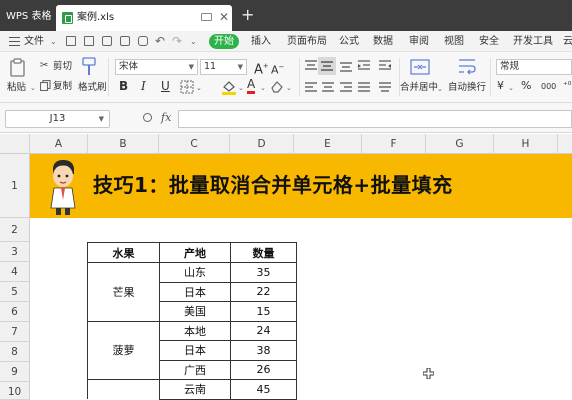 Image resolution: width=572 pixels, height=400 pixels. What do you see at coordinates (15, 186) in the screenshot?
I see `row-header: 1` at bounding box center [15, 186].